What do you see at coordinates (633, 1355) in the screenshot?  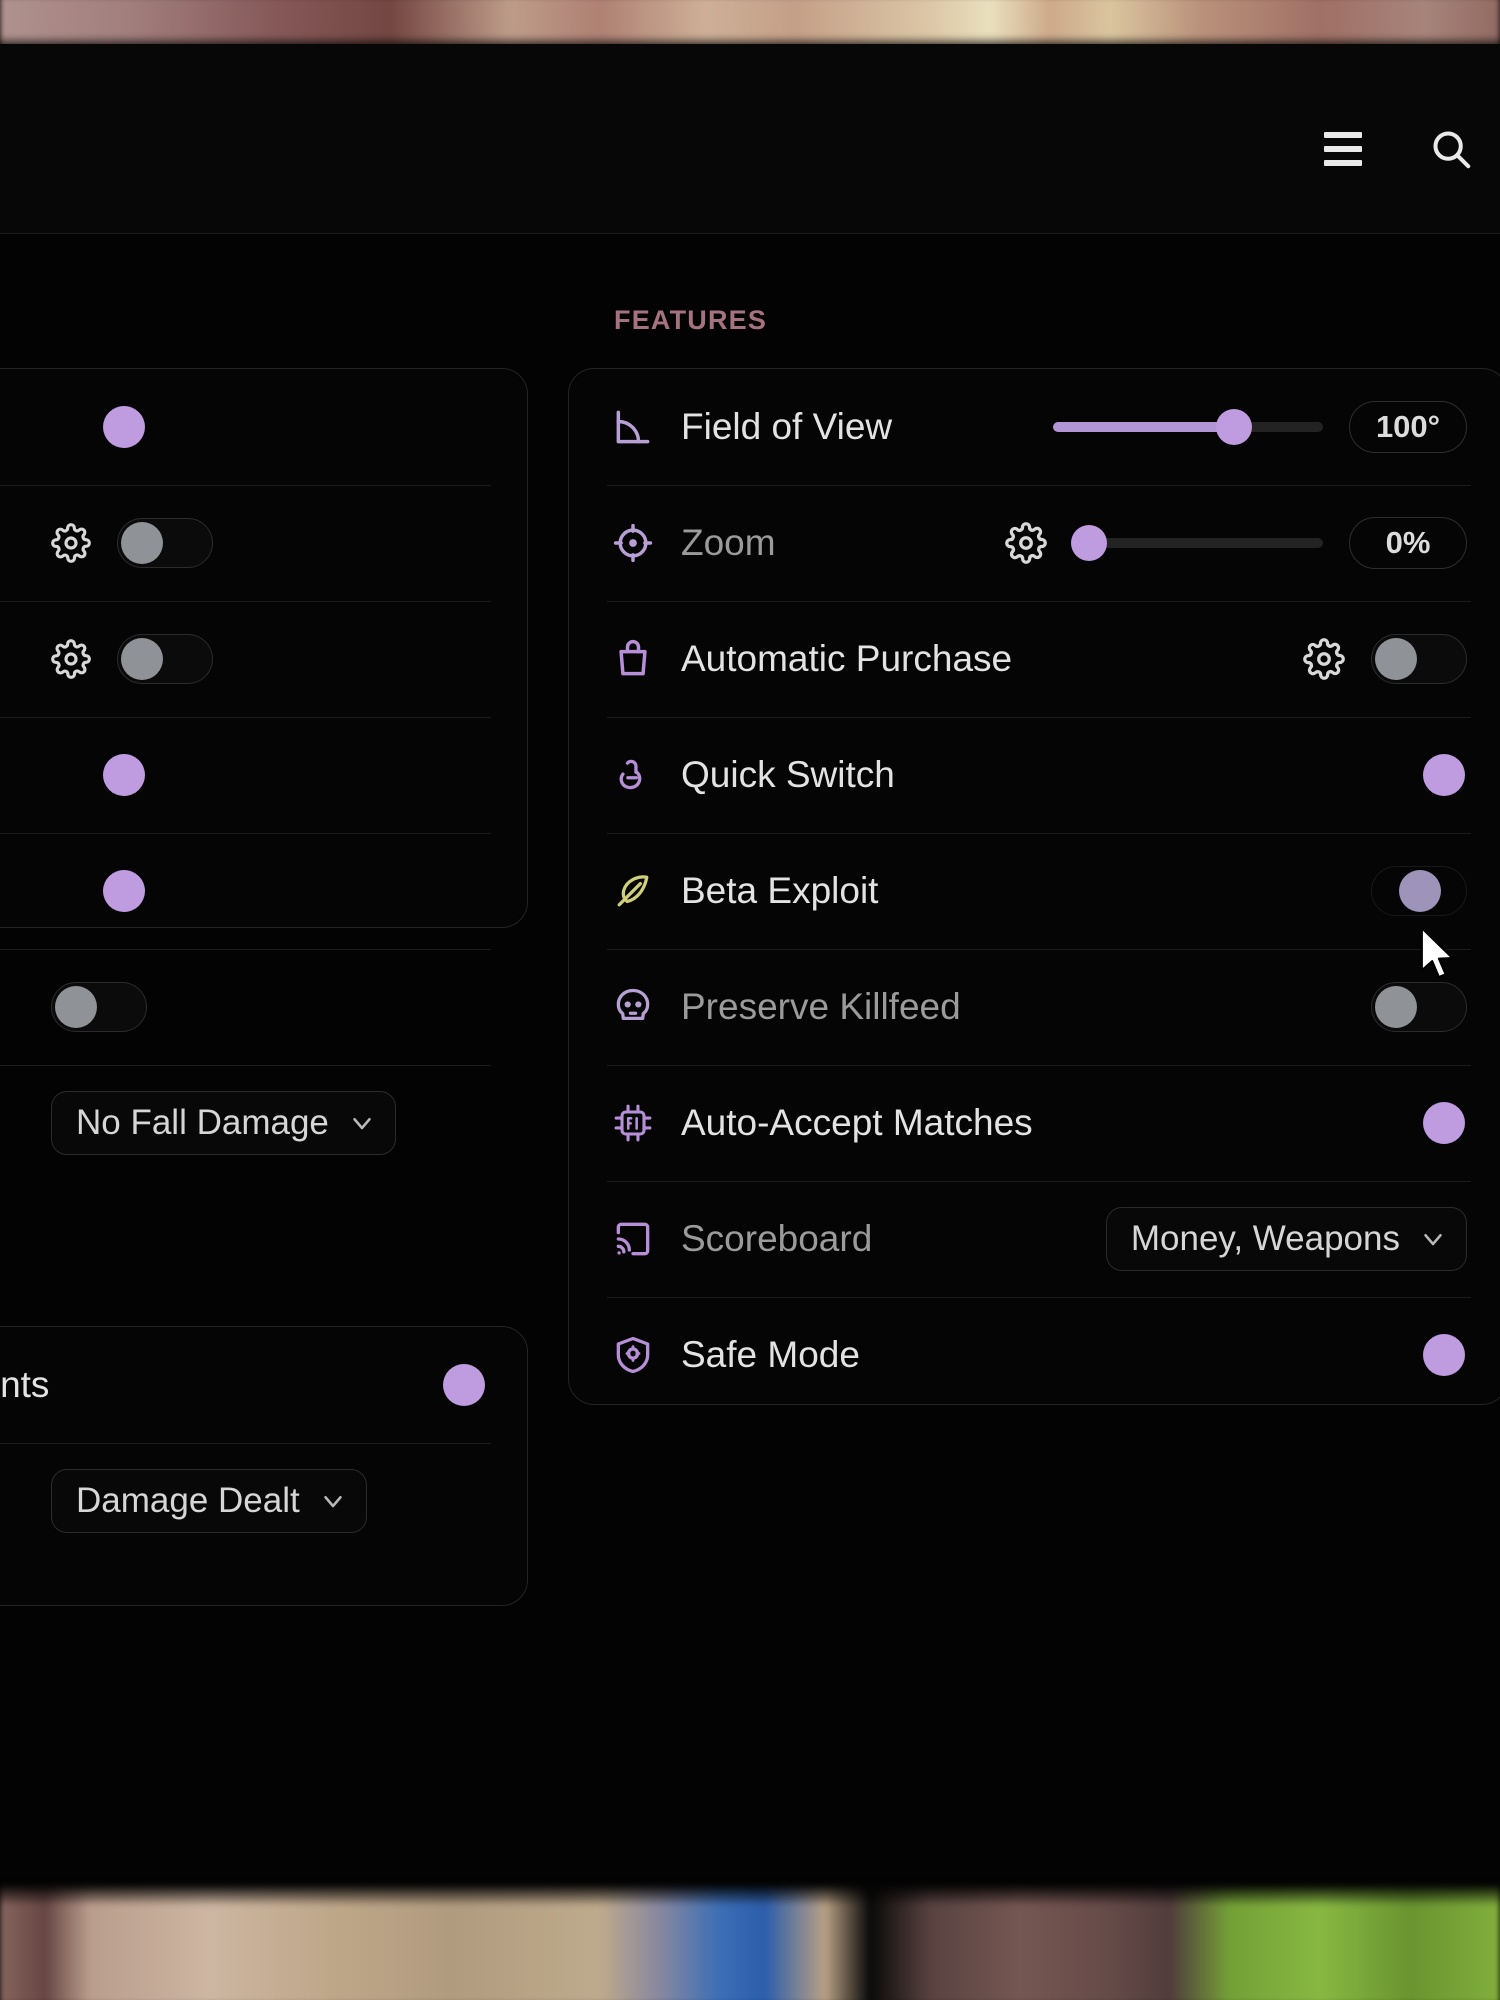 I see `shield-icon` at bounding box center [633, 1355].